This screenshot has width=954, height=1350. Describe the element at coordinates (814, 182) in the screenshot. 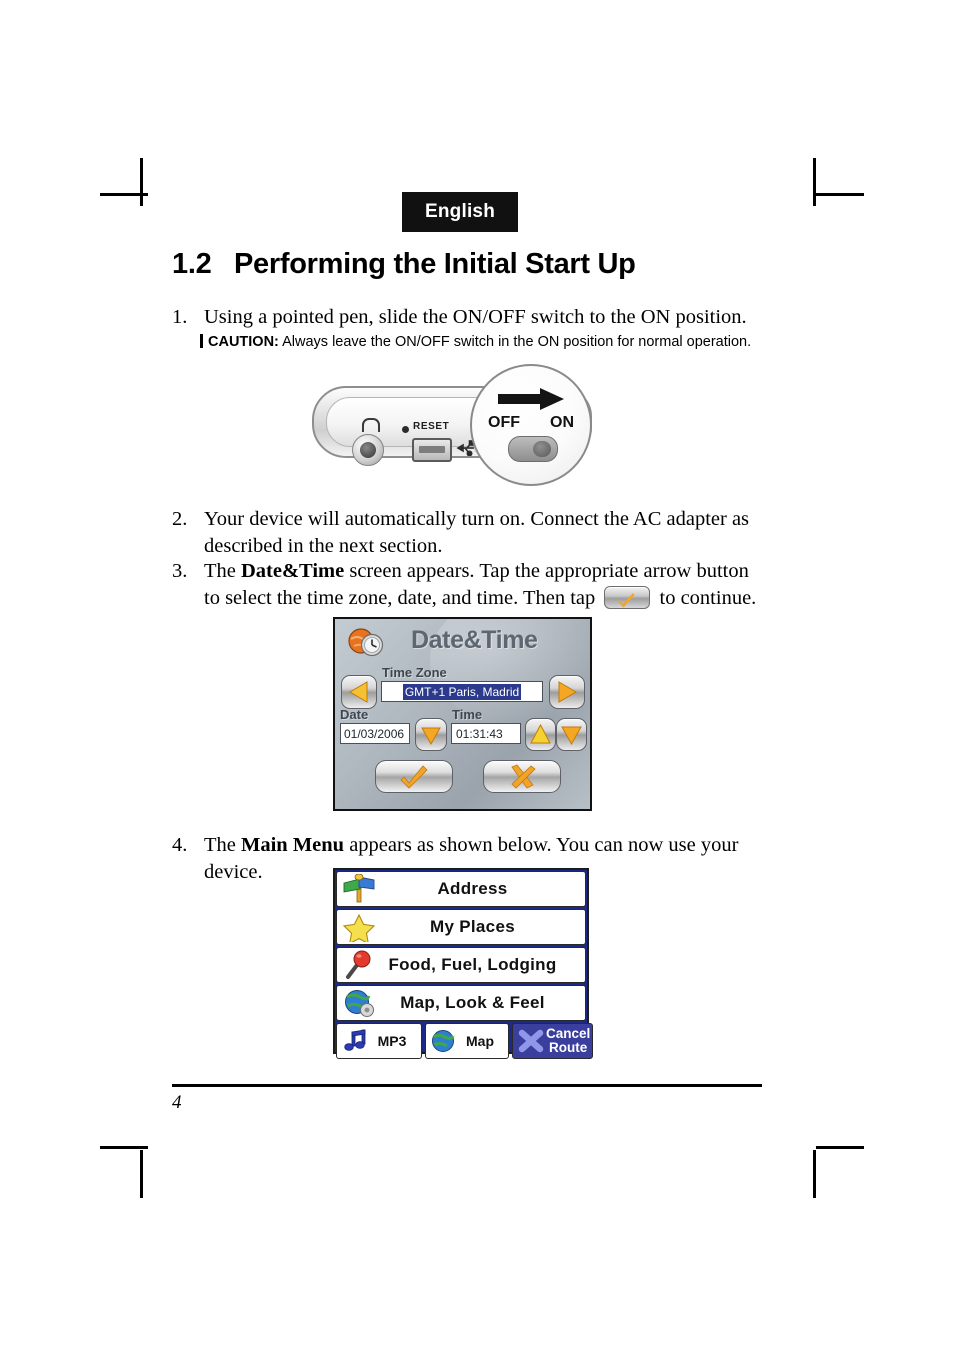

I see `crop-mark-top-right-vertical` at that location.